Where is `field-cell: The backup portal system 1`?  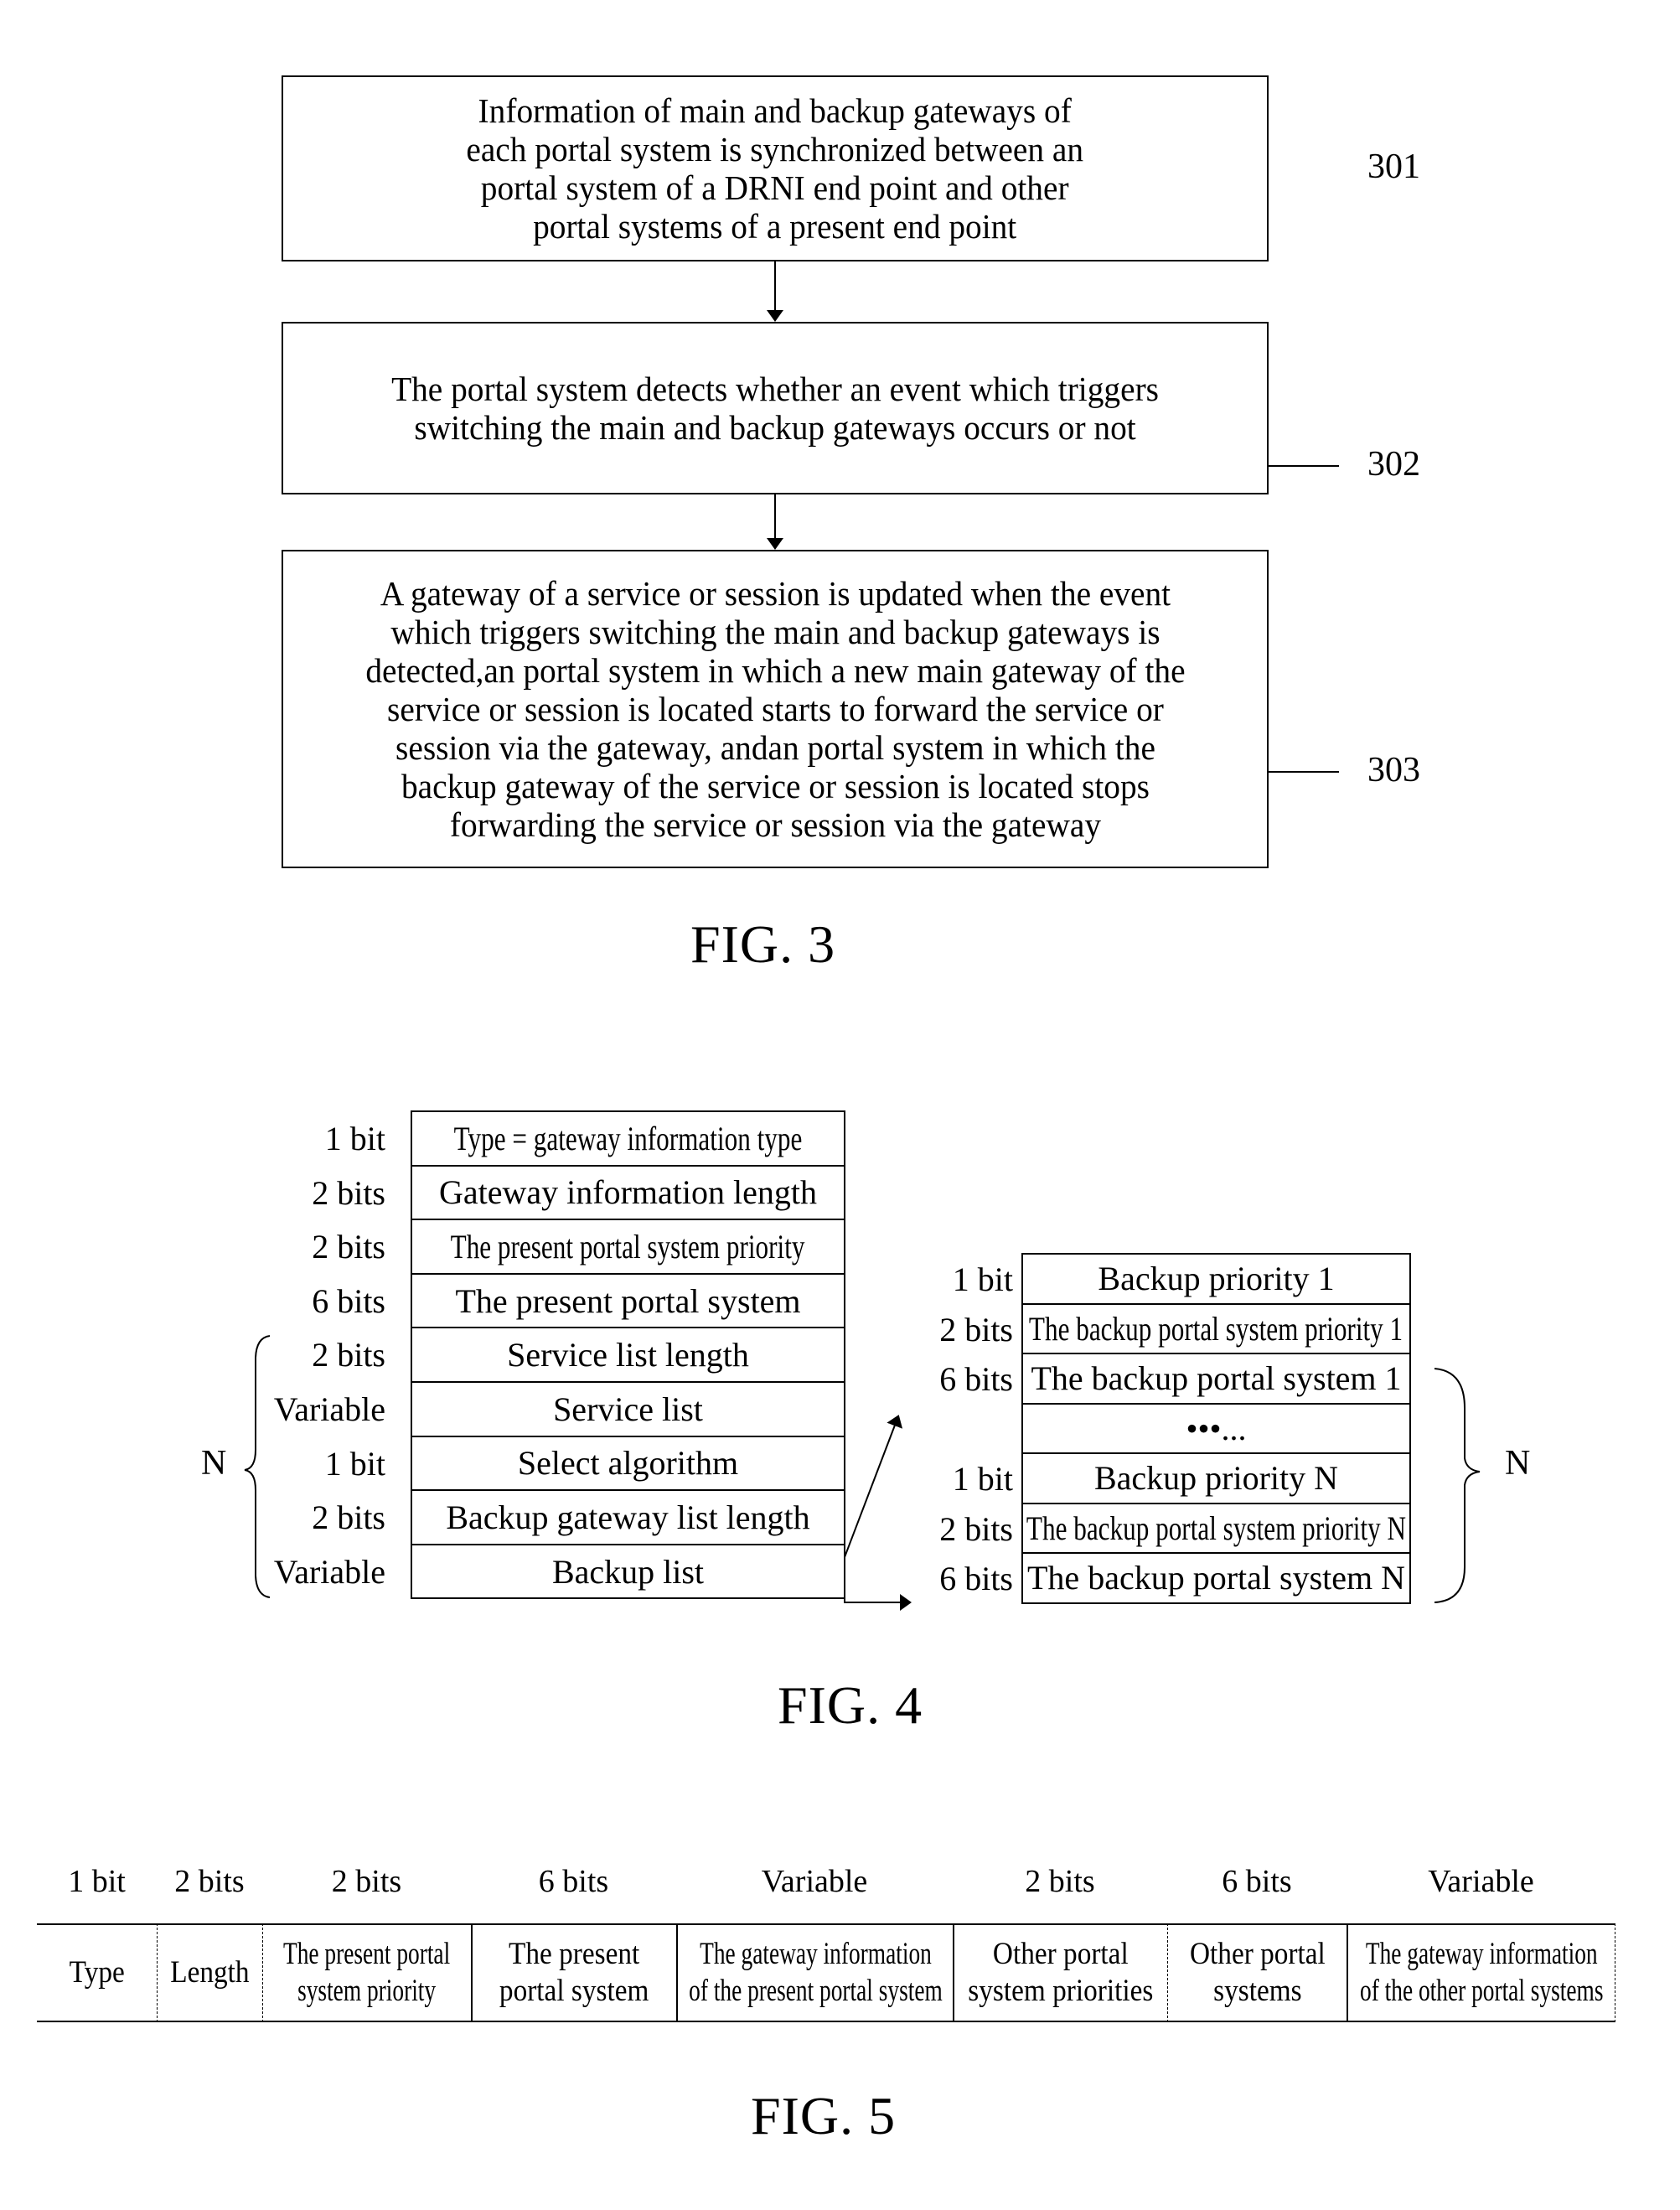 field-cell: The backup portal system 1 is located at coordinates (1216, 1379).